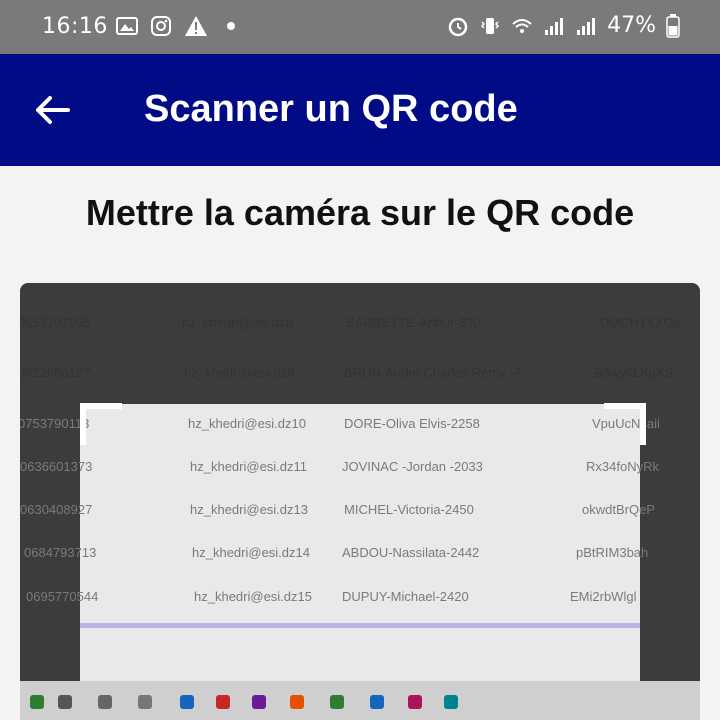  What do you see at coordinates (673, 25) in the screenshot?
I see `battery-icon` at bounding box center [673, 25].